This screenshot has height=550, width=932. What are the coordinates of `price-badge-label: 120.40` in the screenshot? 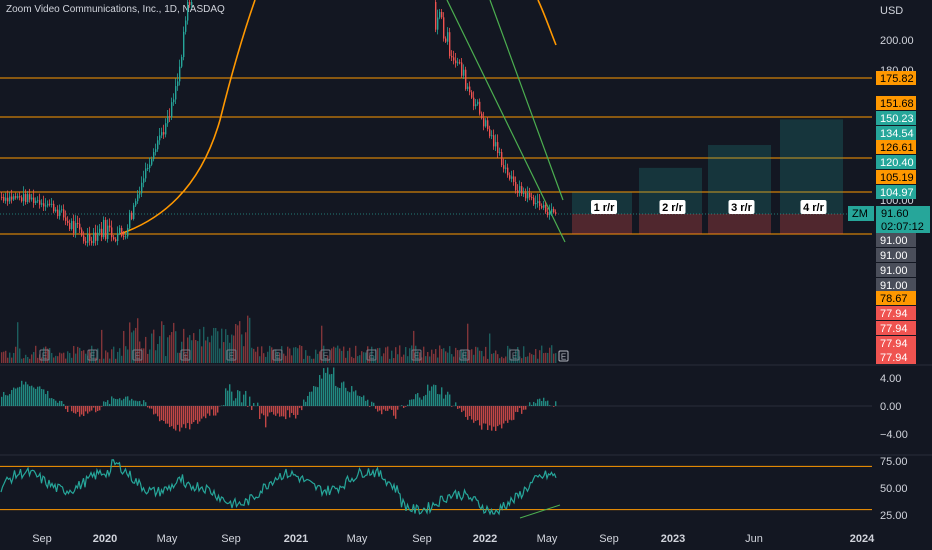 It's located at (897, 163).